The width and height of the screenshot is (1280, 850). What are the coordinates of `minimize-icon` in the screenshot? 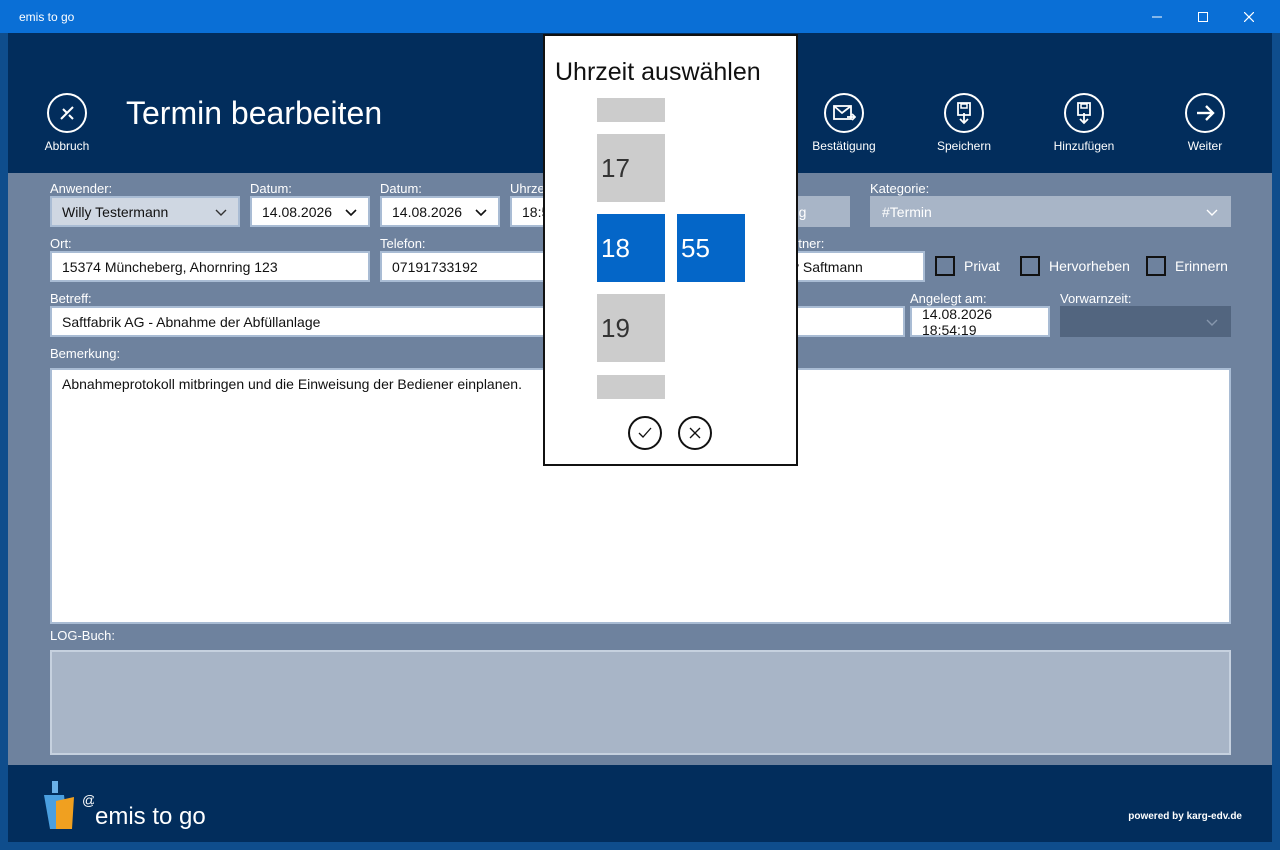 It's located at (1157, 16).